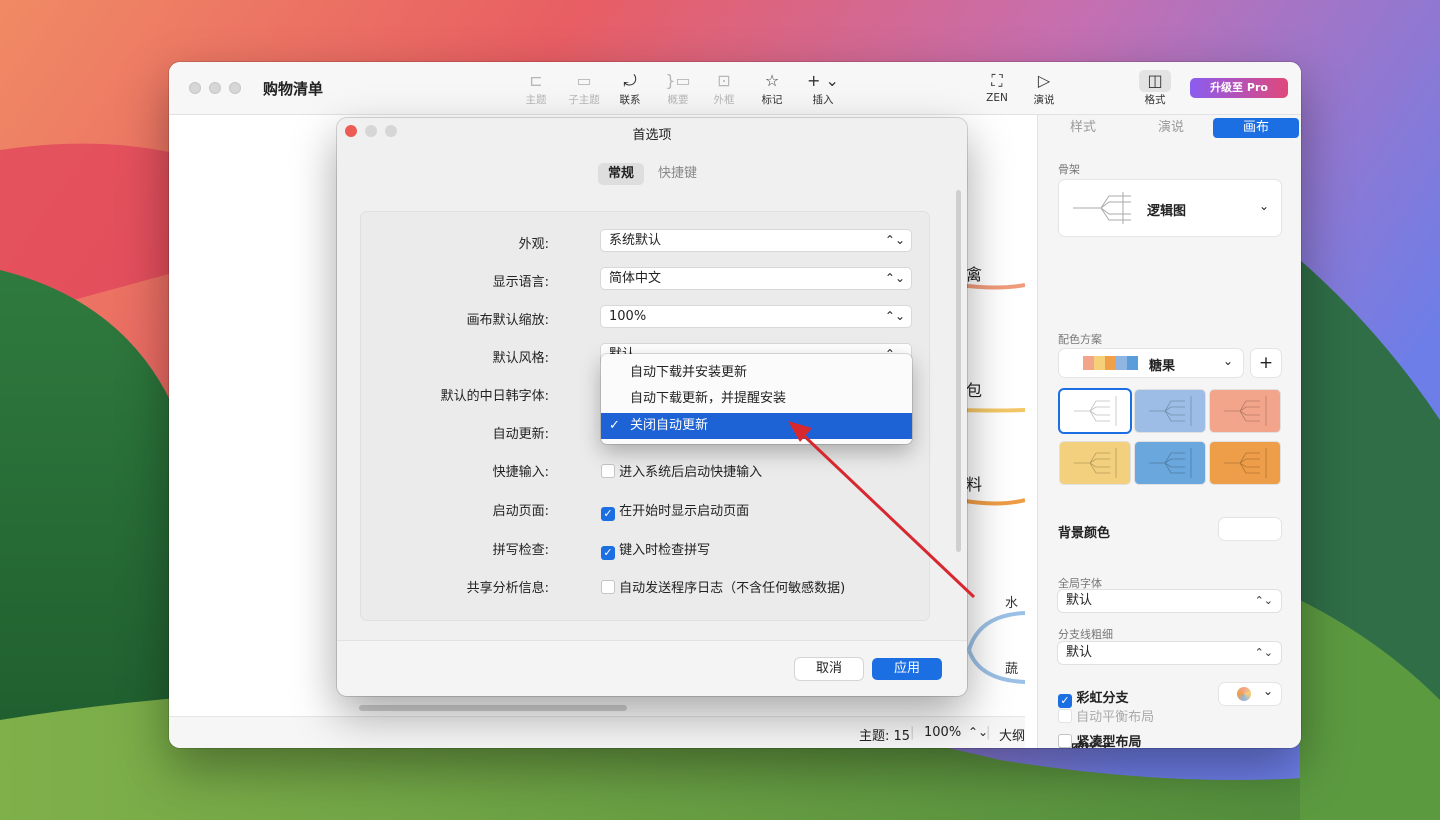 This screenshot has width=1440, height=820. Describe the element at coordinates (584, 100) in the screenshot. I see `toolbar-label: 子主题` at that location.